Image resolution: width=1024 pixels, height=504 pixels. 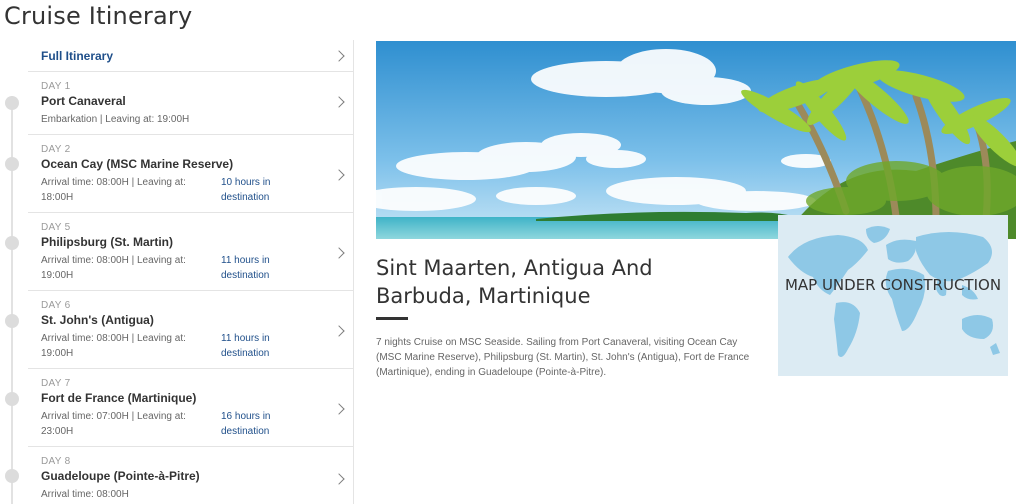 I want to click on port-name: Fort de France (Martinique), so click(x=119, y=398).